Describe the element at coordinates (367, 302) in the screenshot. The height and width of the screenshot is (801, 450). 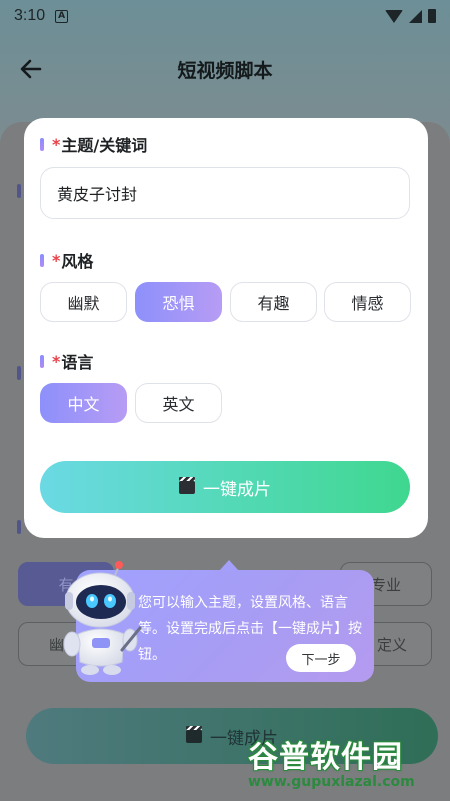
I see `style-option-emotion: 情感` at that location.